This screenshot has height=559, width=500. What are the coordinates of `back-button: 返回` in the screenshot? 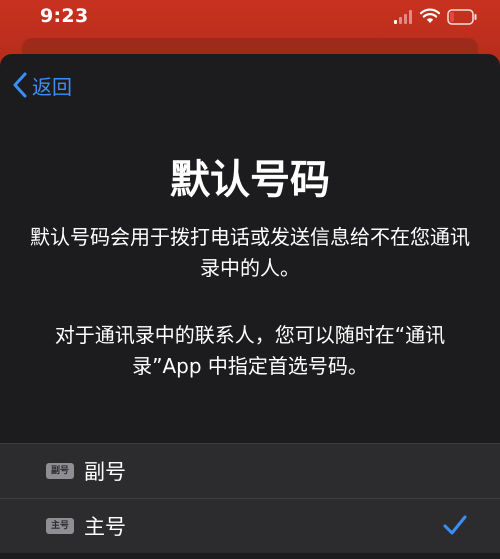 It's located at (42, 85).